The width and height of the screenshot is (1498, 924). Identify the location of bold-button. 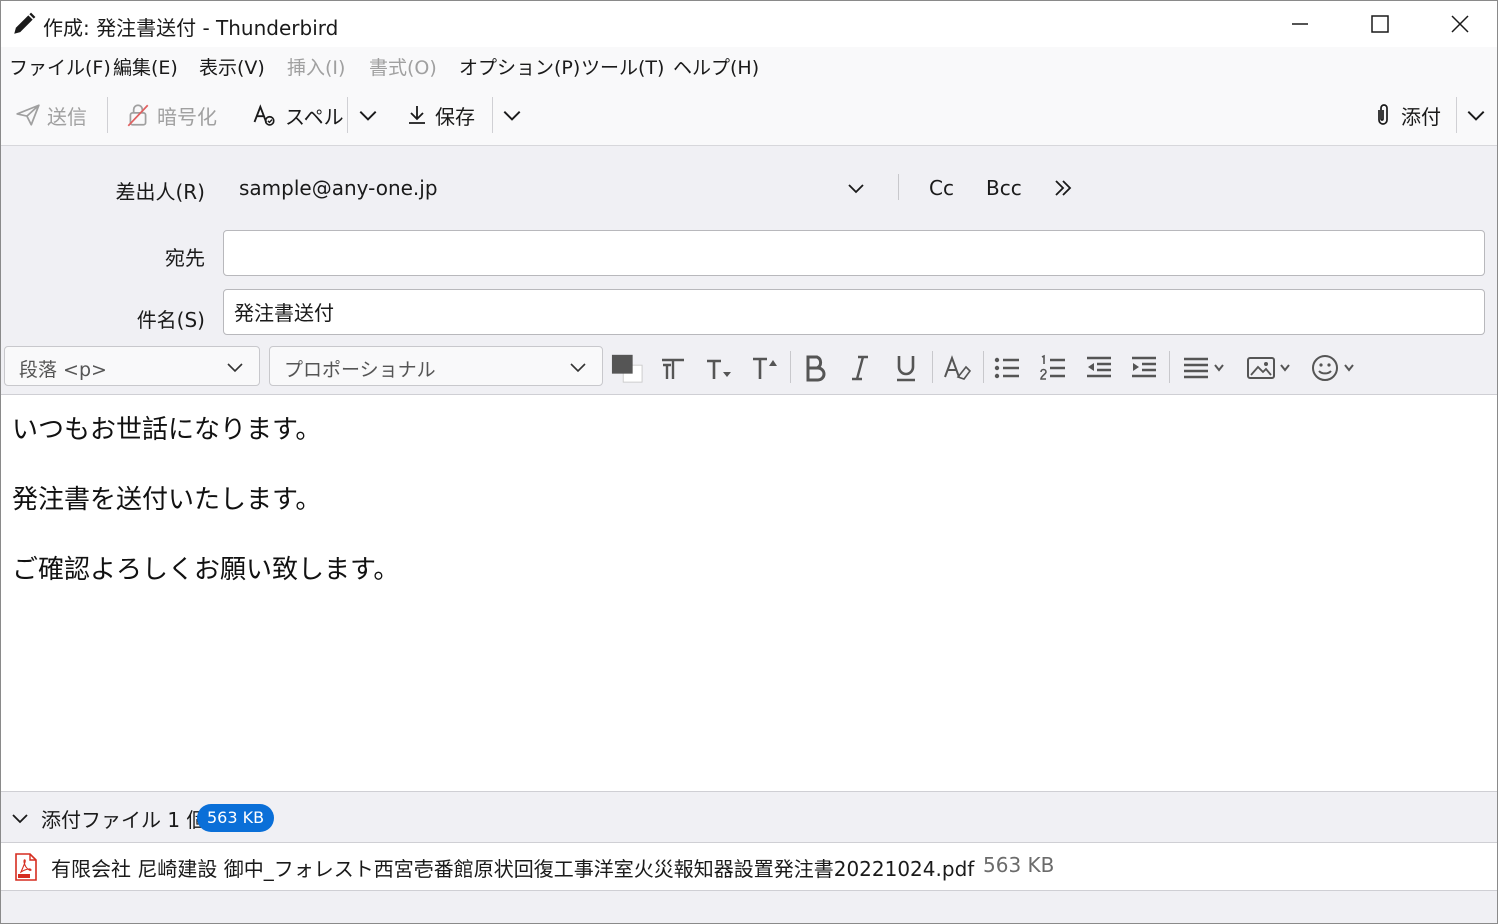
(815, 368).